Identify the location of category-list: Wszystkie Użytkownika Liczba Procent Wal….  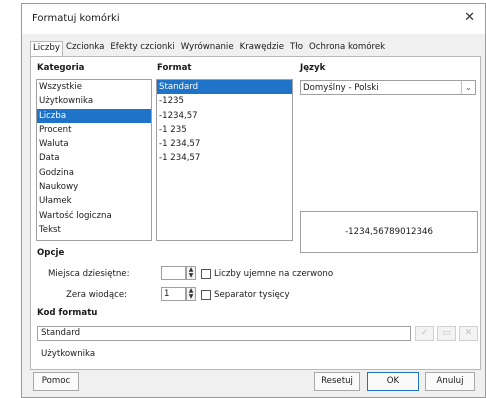
(94, 160).